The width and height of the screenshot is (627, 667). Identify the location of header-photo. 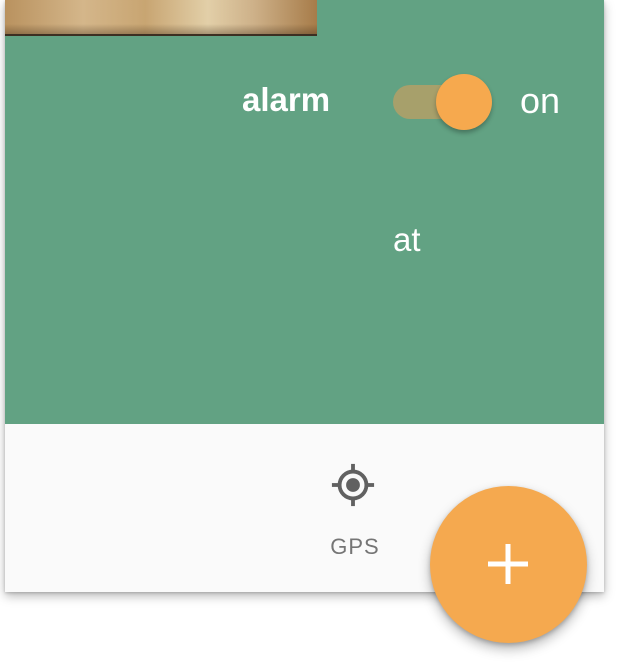
(161, 18).